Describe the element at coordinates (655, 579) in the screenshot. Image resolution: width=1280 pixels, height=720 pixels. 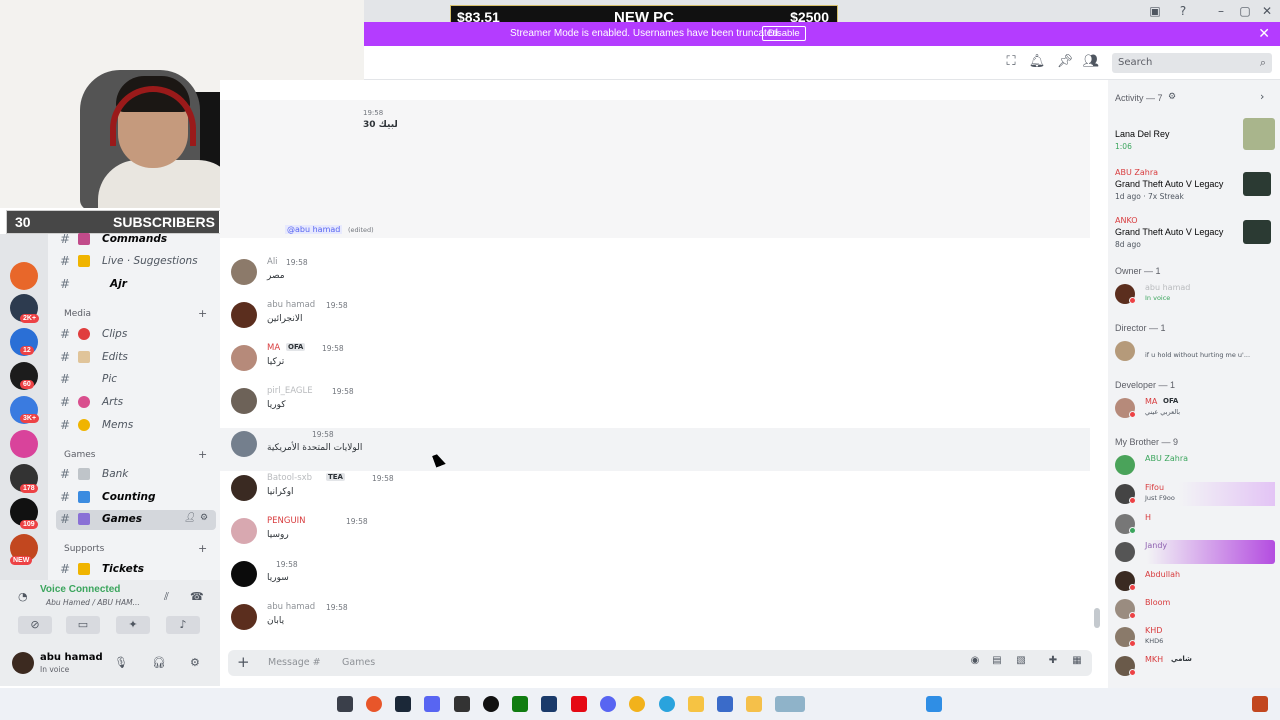
I see `chat-message: 19:58 سوريا` at that location.